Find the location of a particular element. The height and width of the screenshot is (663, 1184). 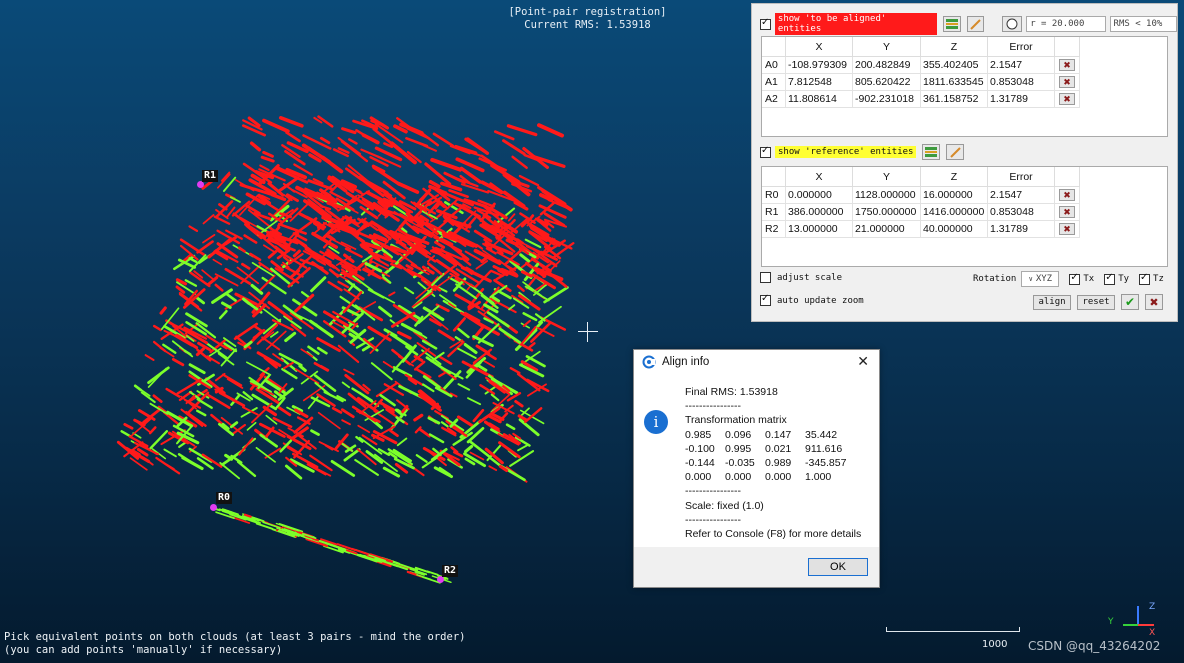

cell-x: 13.000000 is located at coordinates (819, 229).